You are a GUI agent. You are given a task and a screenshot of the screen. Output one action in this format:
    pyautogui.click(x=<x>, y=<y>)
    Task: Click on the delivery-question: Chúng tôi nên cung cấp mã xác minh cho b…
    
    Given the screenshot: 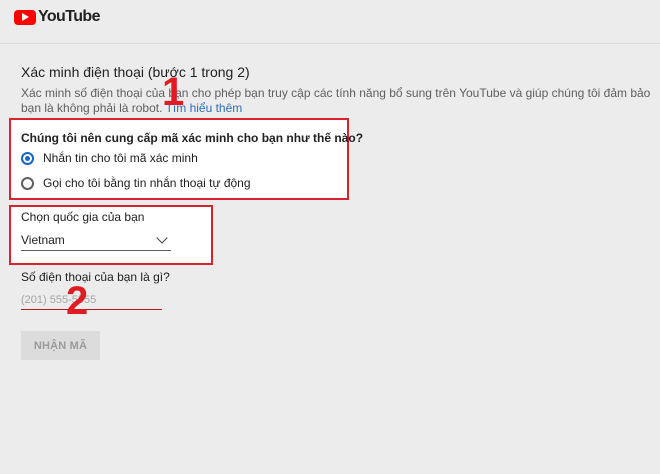 What is the action you would take?
    pyautogui.click(x=192, y=138)
    